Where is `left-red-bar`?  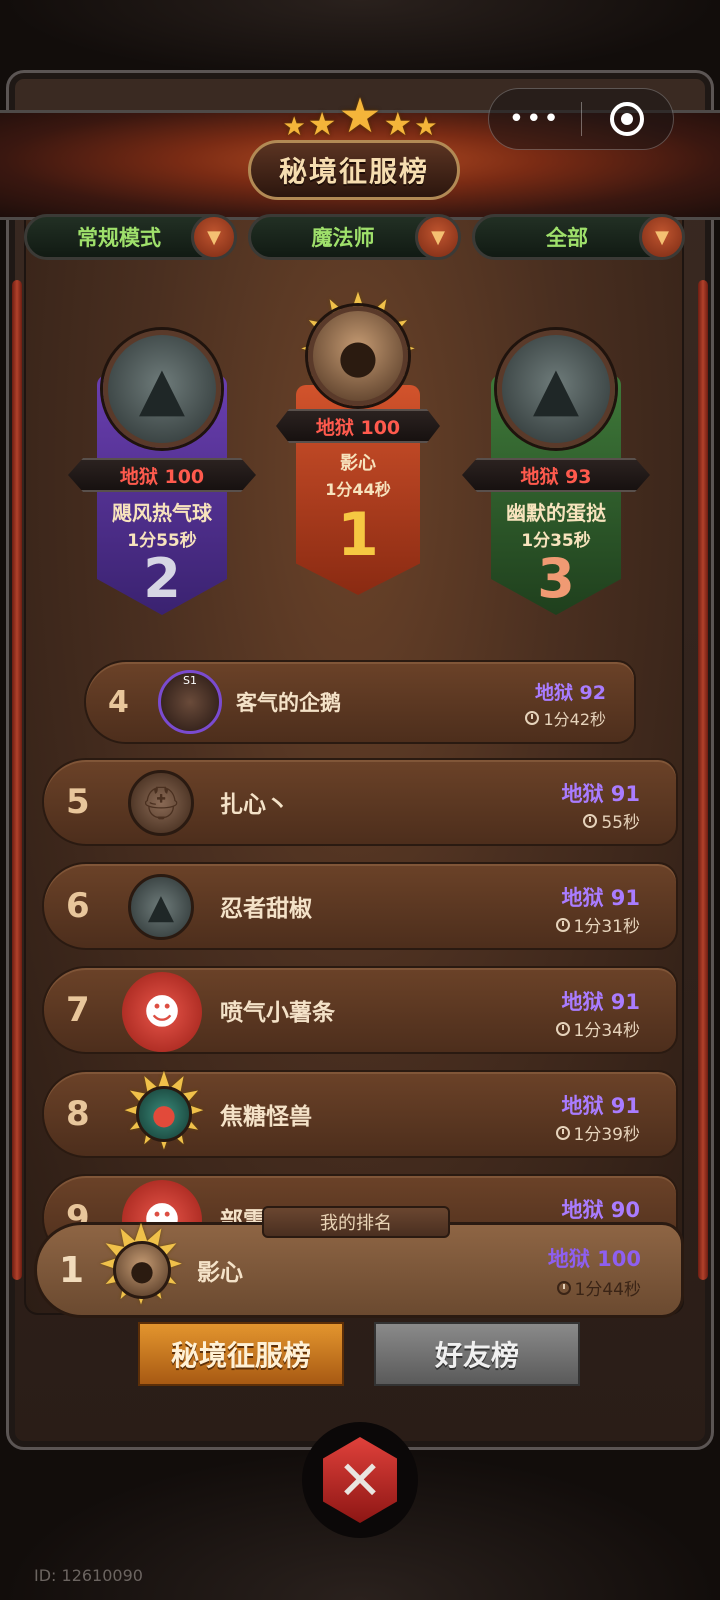
left-red-bar is located at coordinates (17, 780).